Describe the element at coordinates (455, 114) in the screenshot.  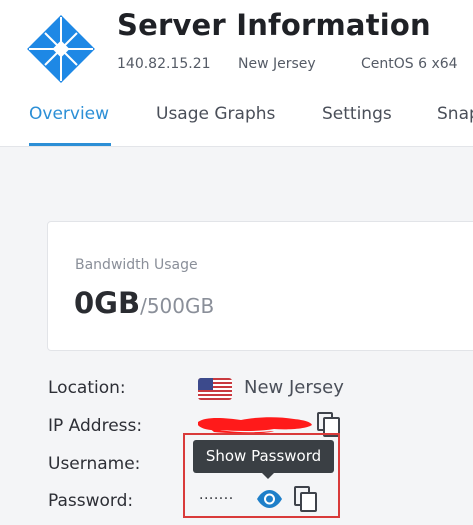
I see `tab-snapshots: Snap` at that location.